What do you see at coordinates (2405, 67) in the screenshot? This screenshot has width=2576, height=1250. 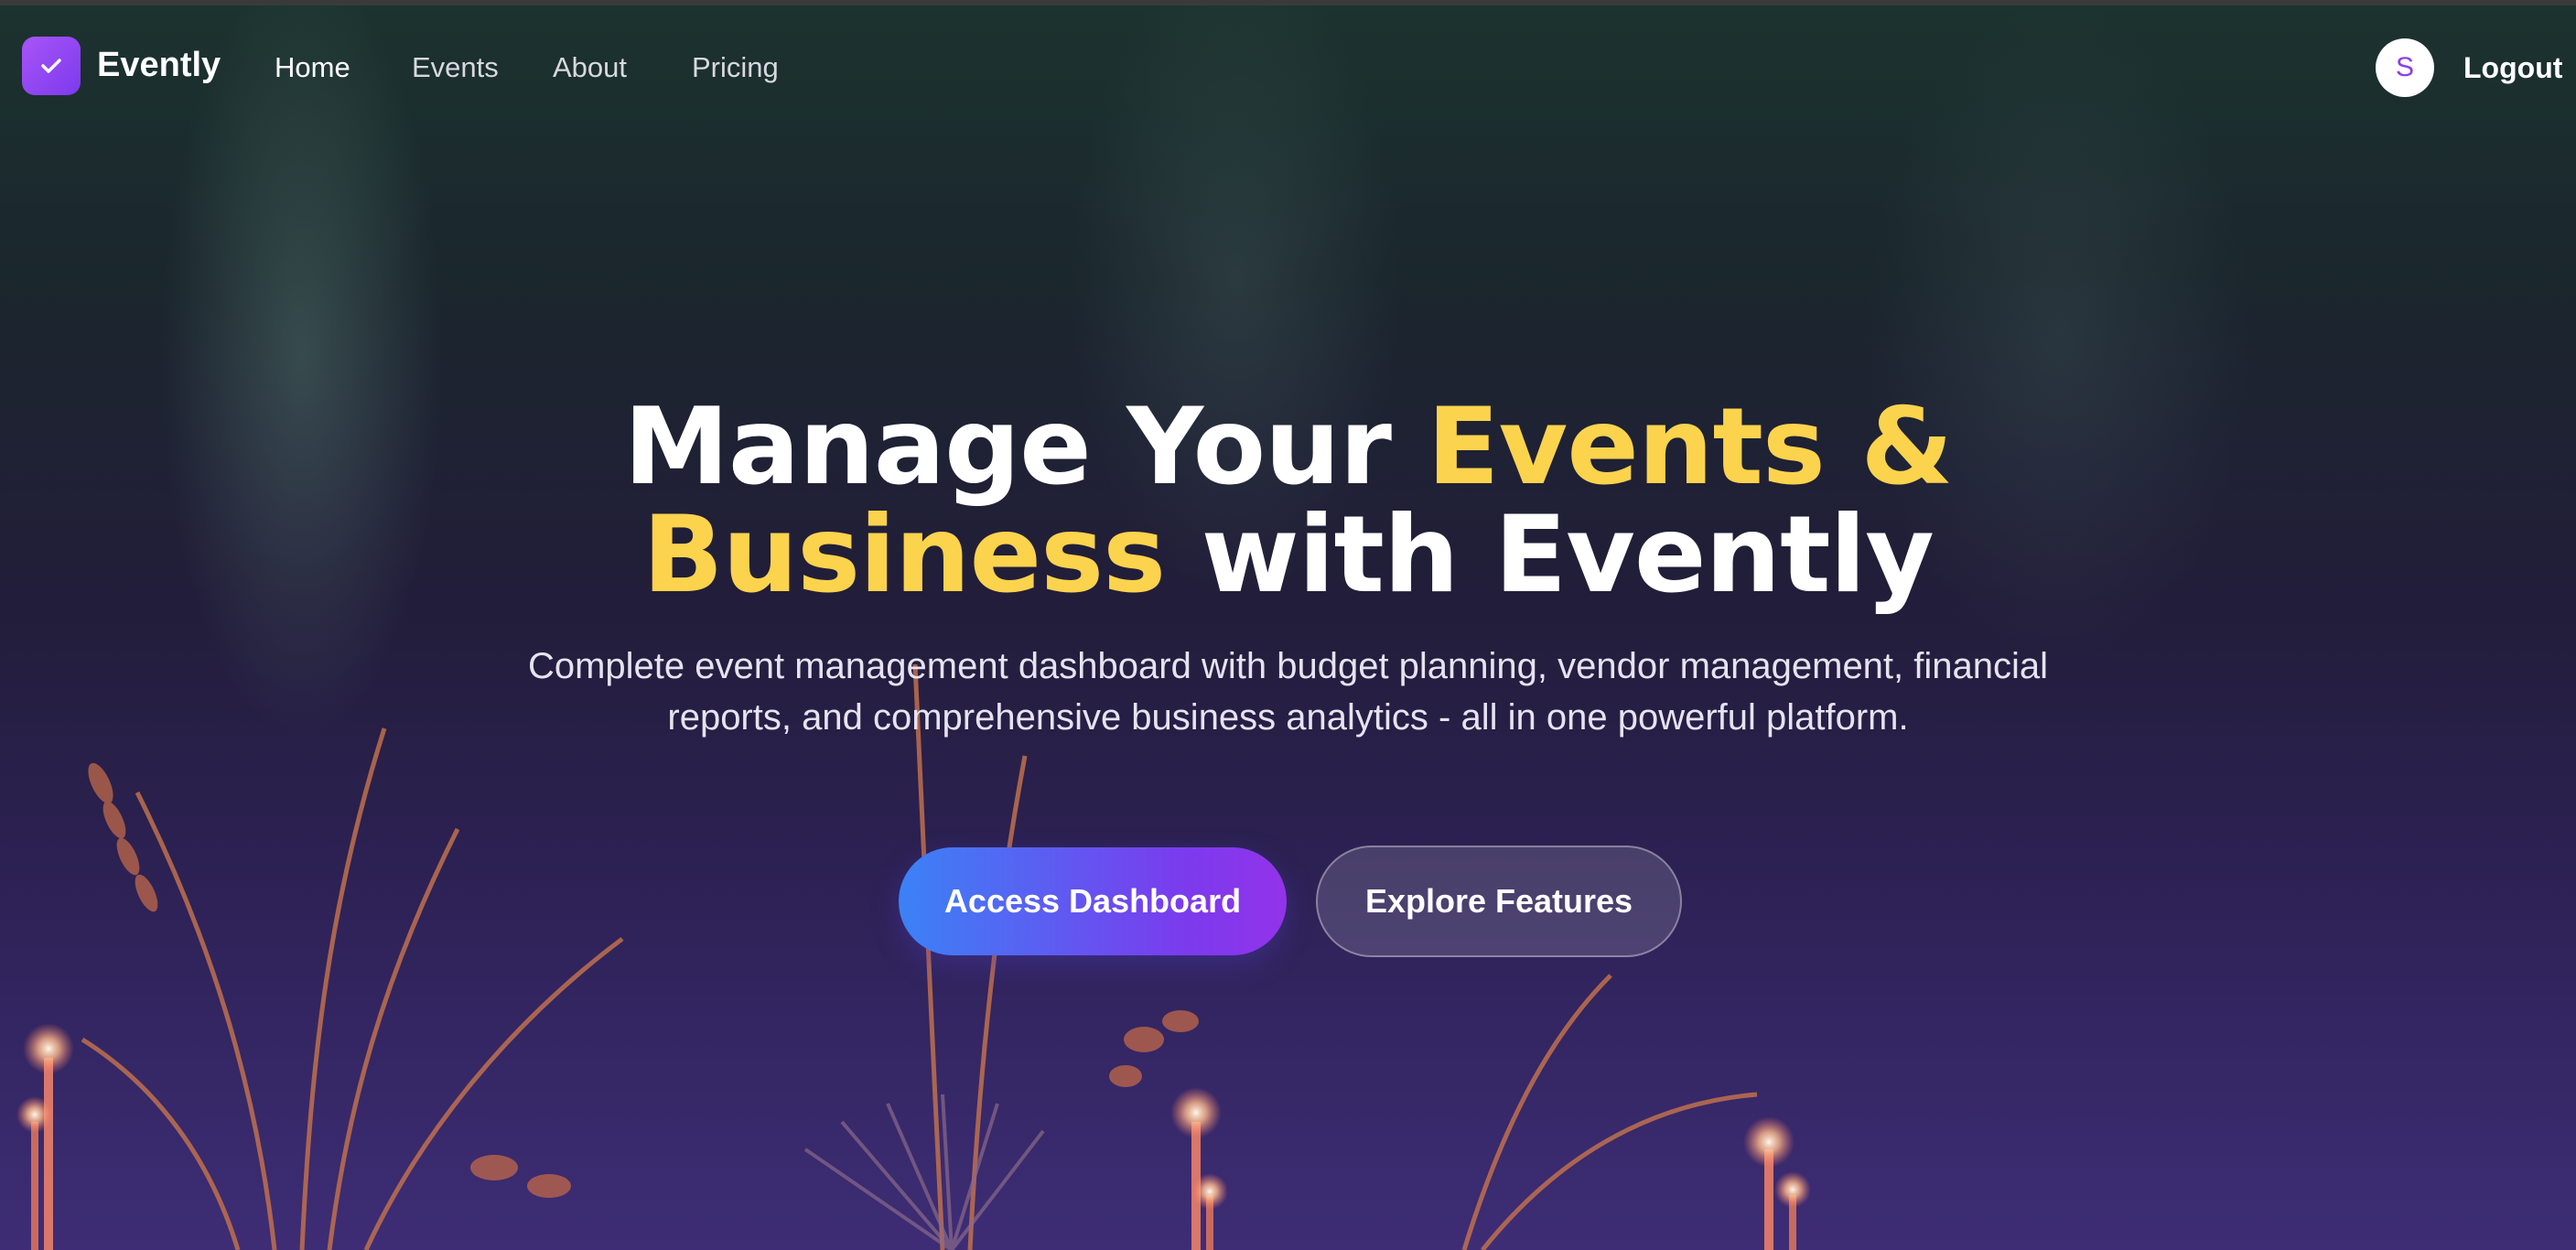 I see `user-avatar: S` at bounding box center [2405, 67].